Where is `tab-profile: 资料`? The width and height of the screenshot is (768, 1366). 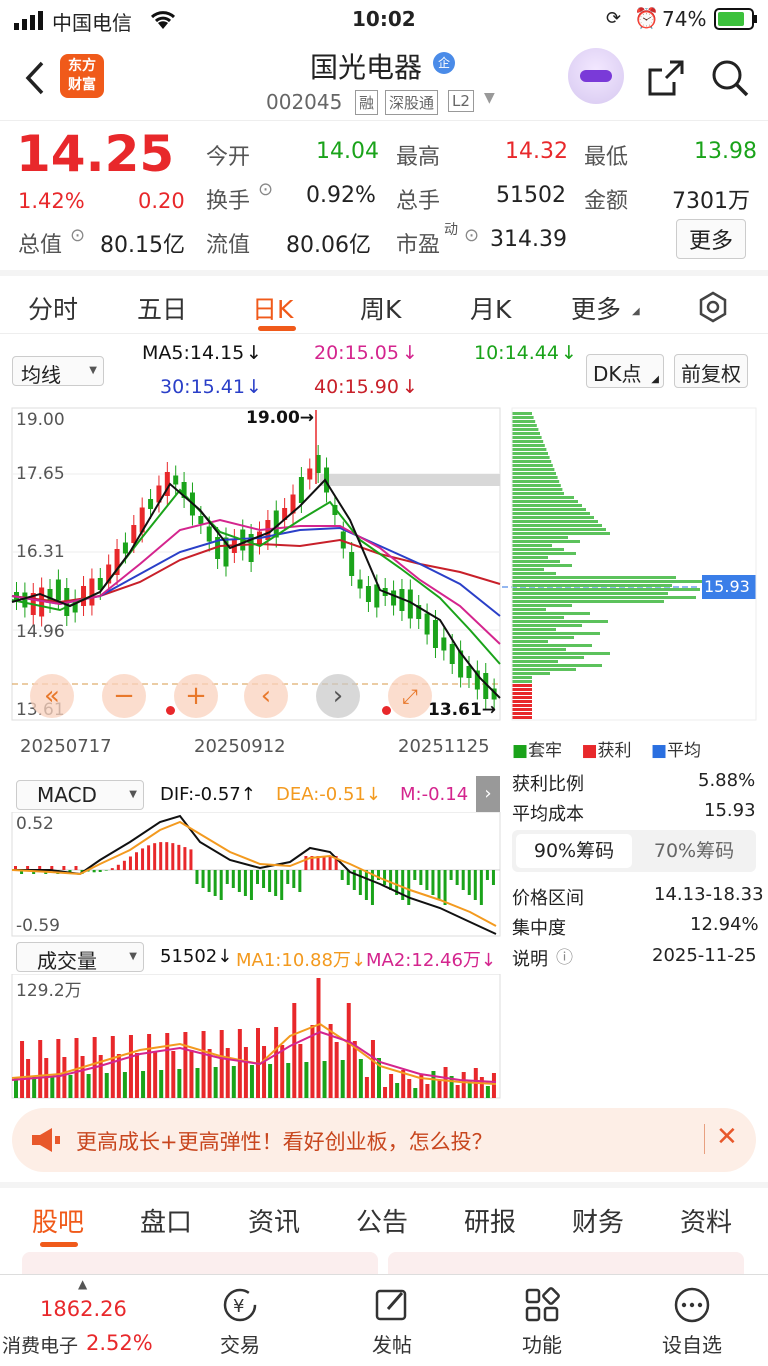
tab-profile: 资料 is located at coordinates (706, 1220).